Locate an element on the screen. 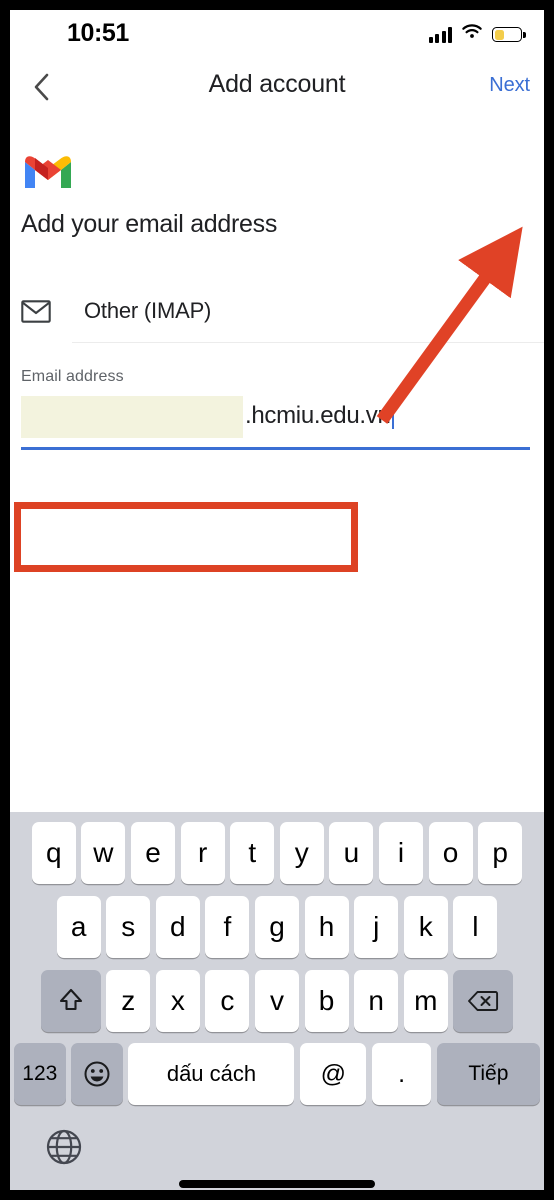  backspace-delete-icon is located at coordinates (483, 1001).